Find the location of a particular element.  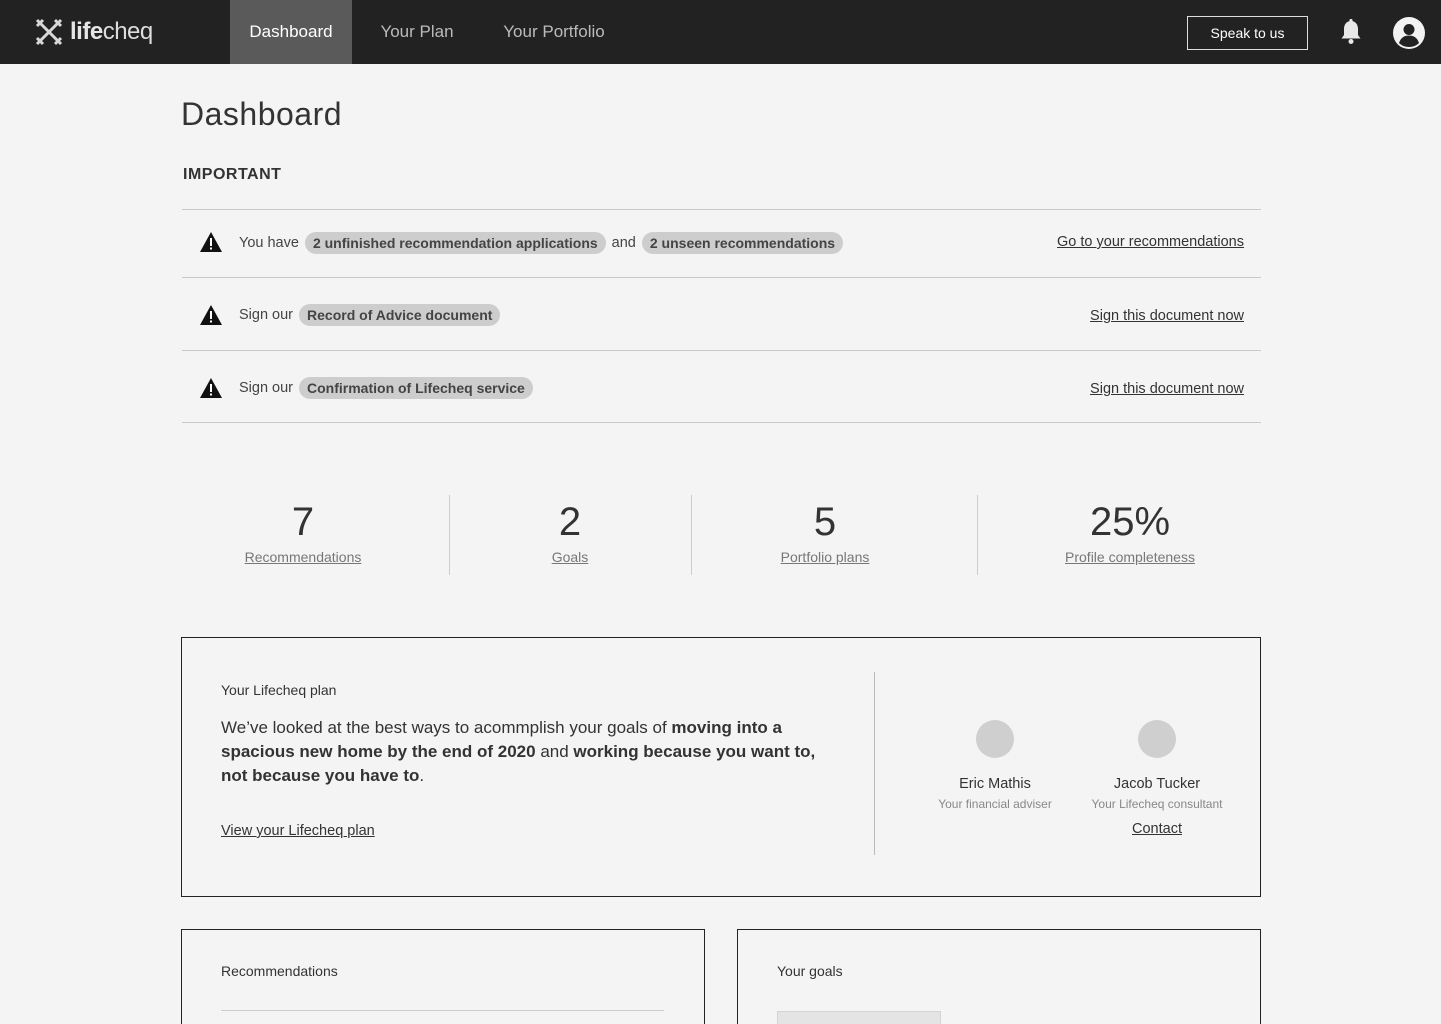

sign-record-of-advice-link: Sign this document now is located at coordinates (1167, 316).